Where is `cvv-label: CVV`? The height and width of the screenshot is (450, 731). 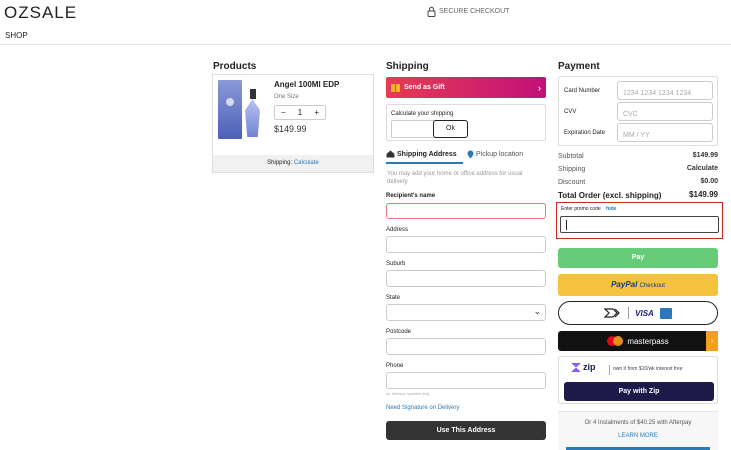 cvv-label: CVV is located at coordinates (570, 112).